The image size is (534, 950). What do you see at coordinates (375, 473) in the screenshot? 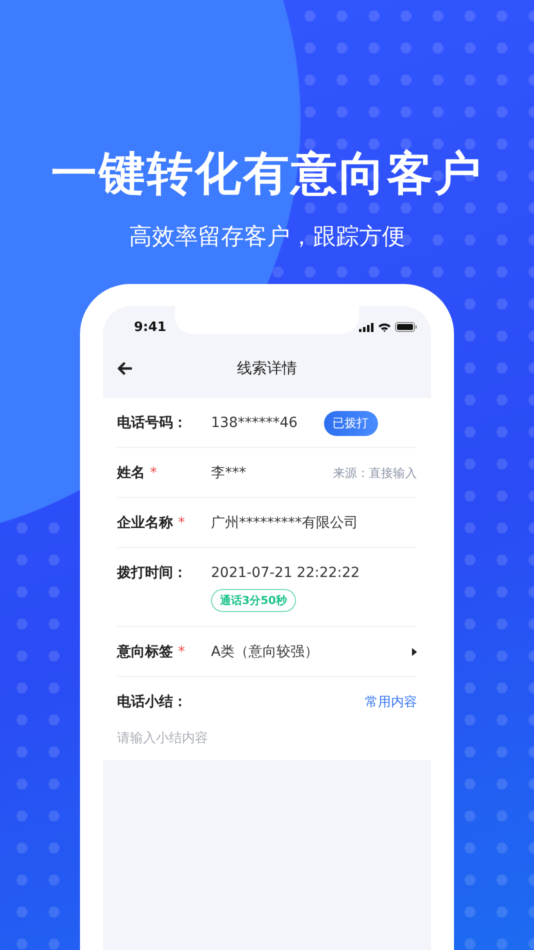
I see `source-note: 来源：直接输入` at bounding box center [375, 473].